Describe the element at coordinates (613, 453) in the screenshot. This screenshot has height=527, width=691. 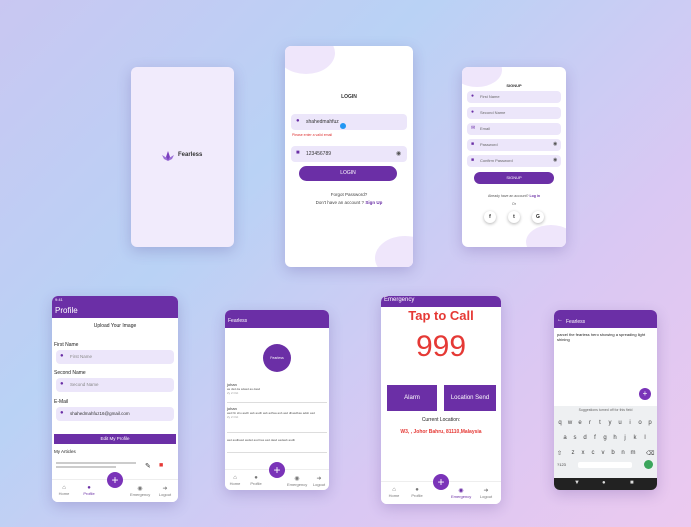
I see `key-b: b` at that location.